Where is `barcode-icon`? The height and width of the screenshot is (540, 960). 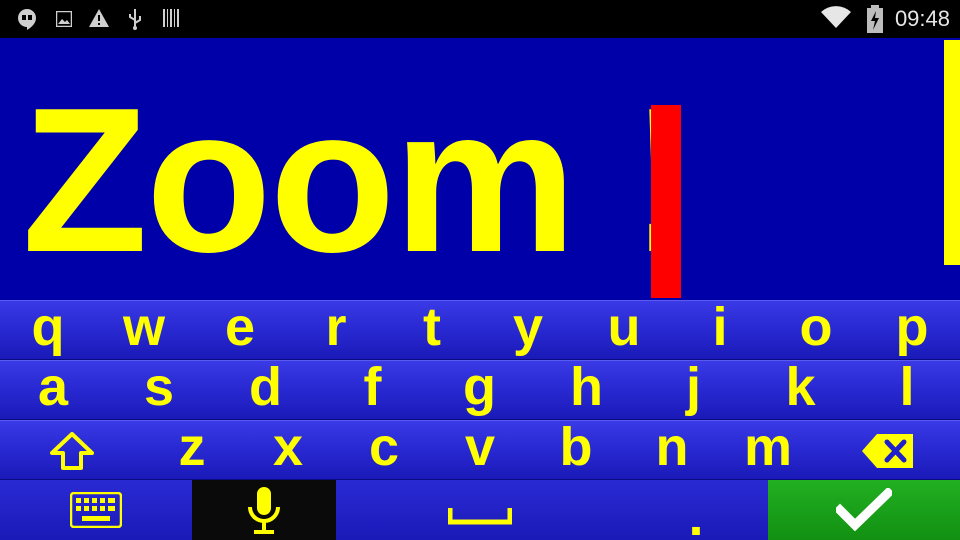 barcode-icon is located at coordinates (171, 18).